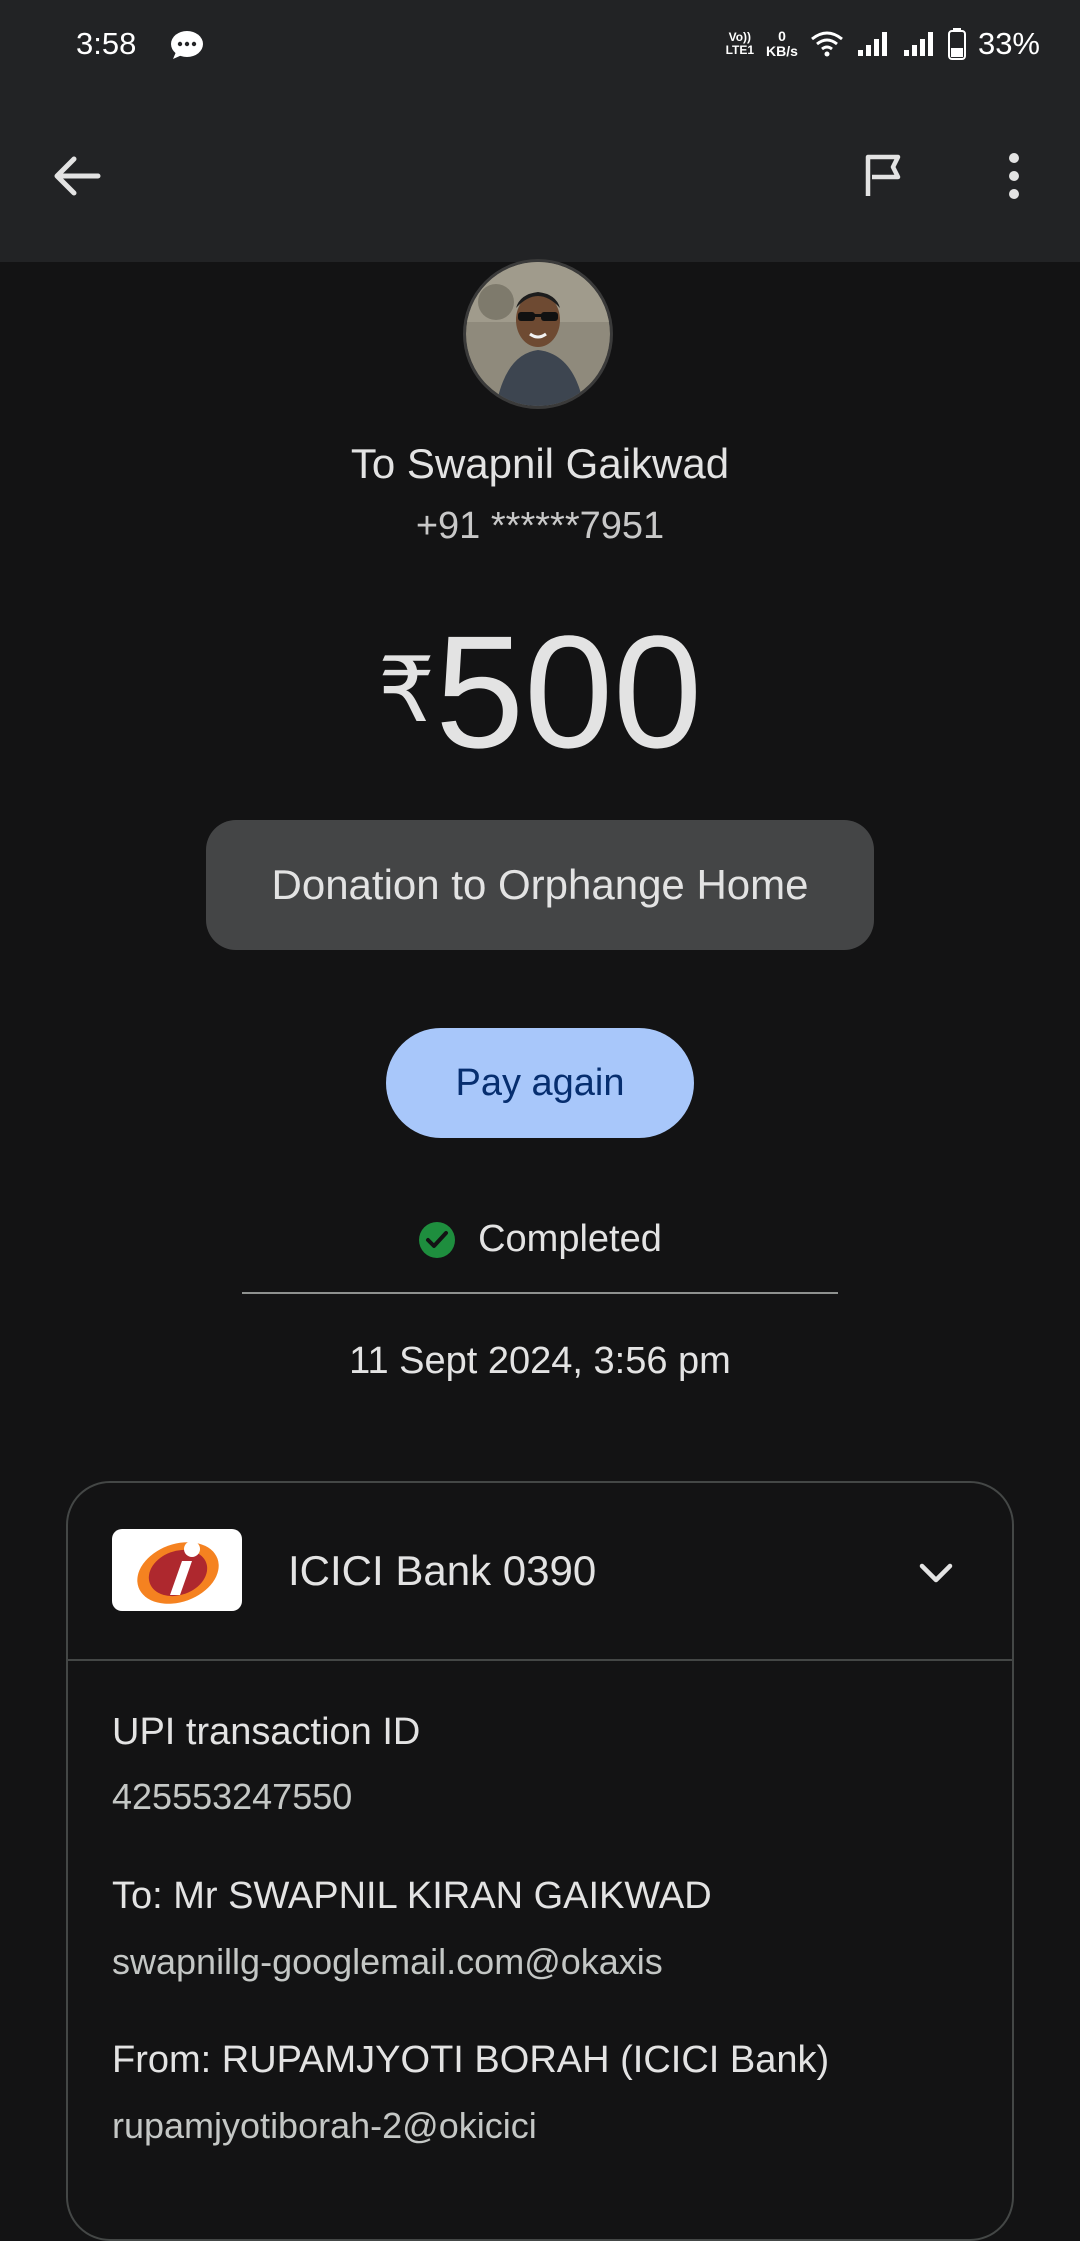  Describe the element at coordinates (442, 1570) in the screenshot. I see `bank-name: ICICI Bank 0390` at that location.